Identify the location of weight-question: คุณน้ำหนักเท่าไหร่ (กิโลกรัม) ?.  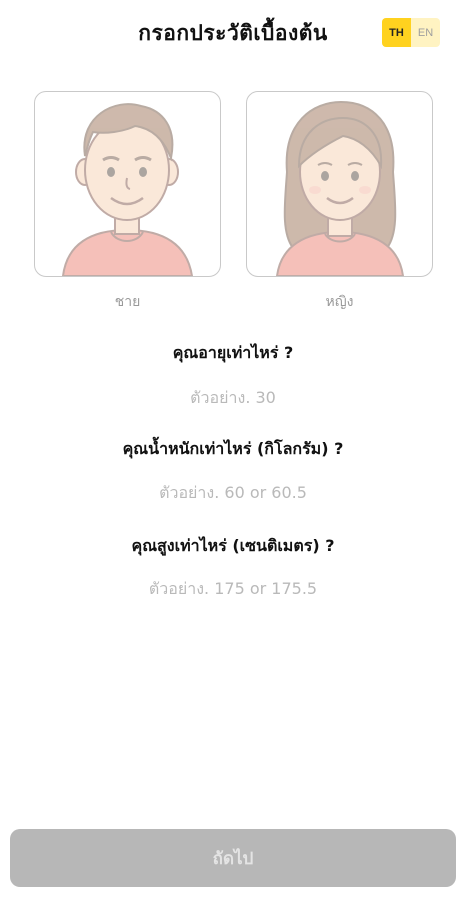
(233, 448).